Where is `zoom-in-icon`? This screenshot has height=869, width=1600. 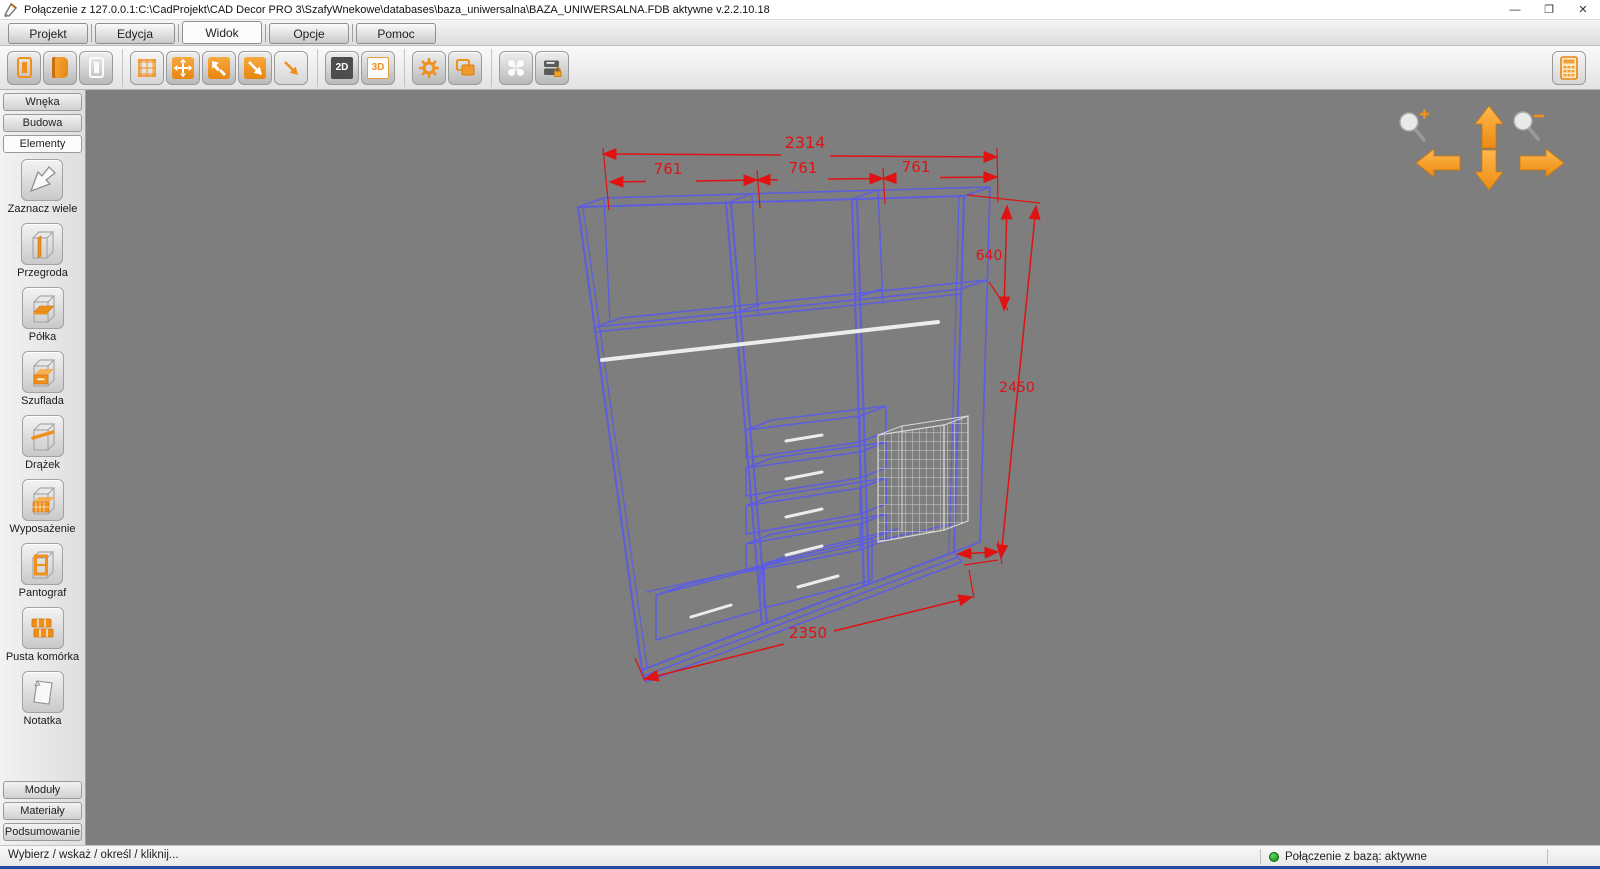 zoom-in-icon is located at coordinates (1414, 125).